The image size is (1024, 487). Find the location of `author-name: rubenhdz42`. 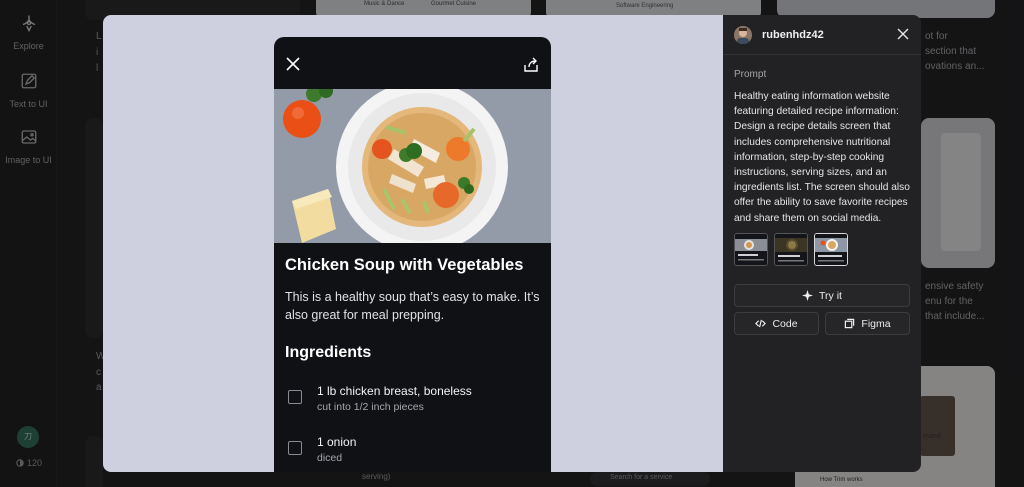

author-name: rubenhdz42 is located at coordinates (793, 35).